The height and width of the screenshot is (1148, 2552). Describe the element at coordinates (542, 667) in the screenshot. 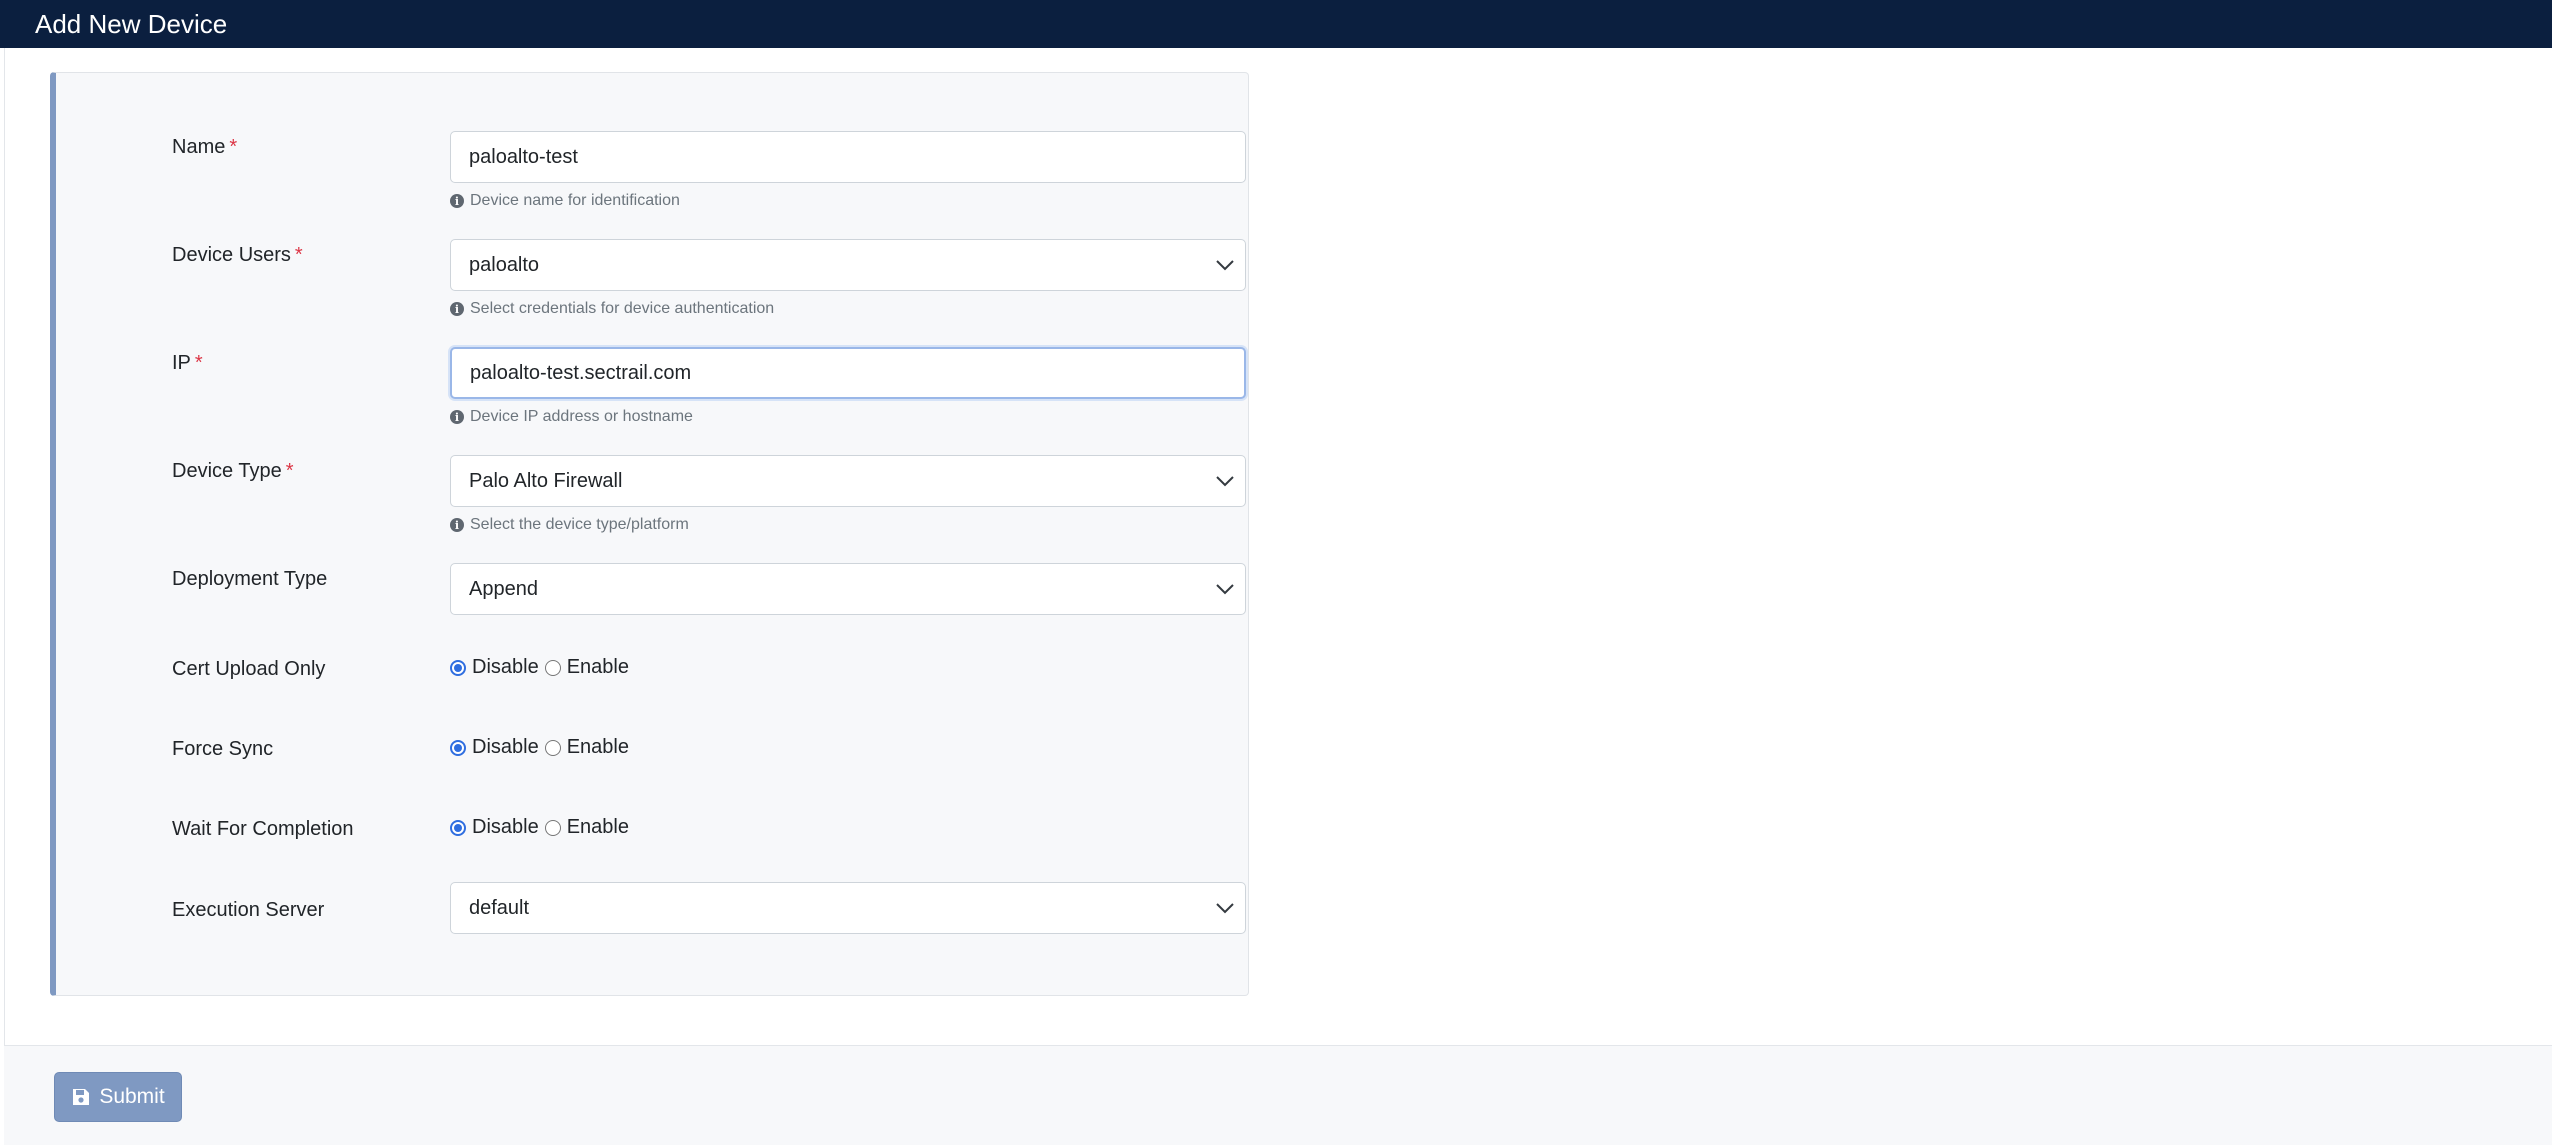

I see `cert-upload-only-radio-group: Disable Enable` at that location.